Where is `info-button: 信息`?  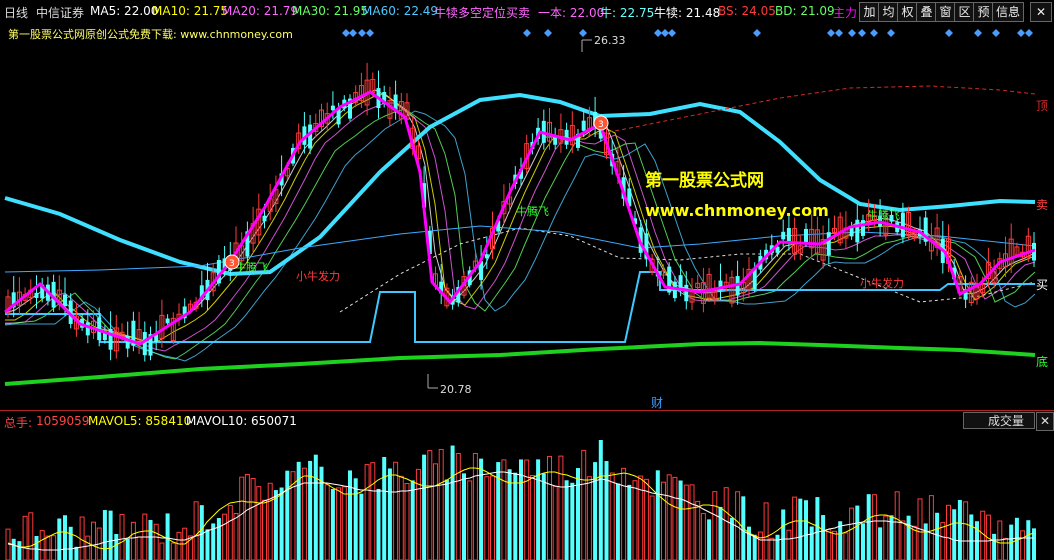 info-button: 信息 is located at coordinates (1008, 12).